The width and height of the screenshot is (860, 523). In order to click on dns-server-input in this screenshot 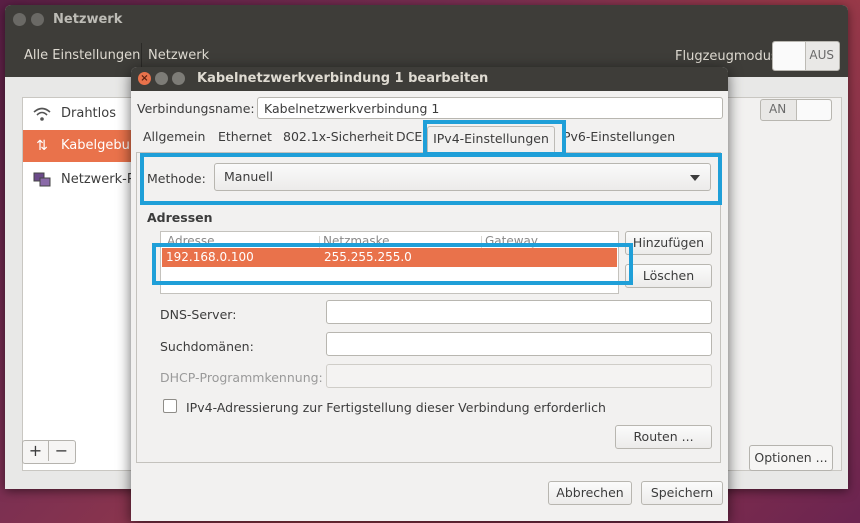, I will do `click(519, 312)`.